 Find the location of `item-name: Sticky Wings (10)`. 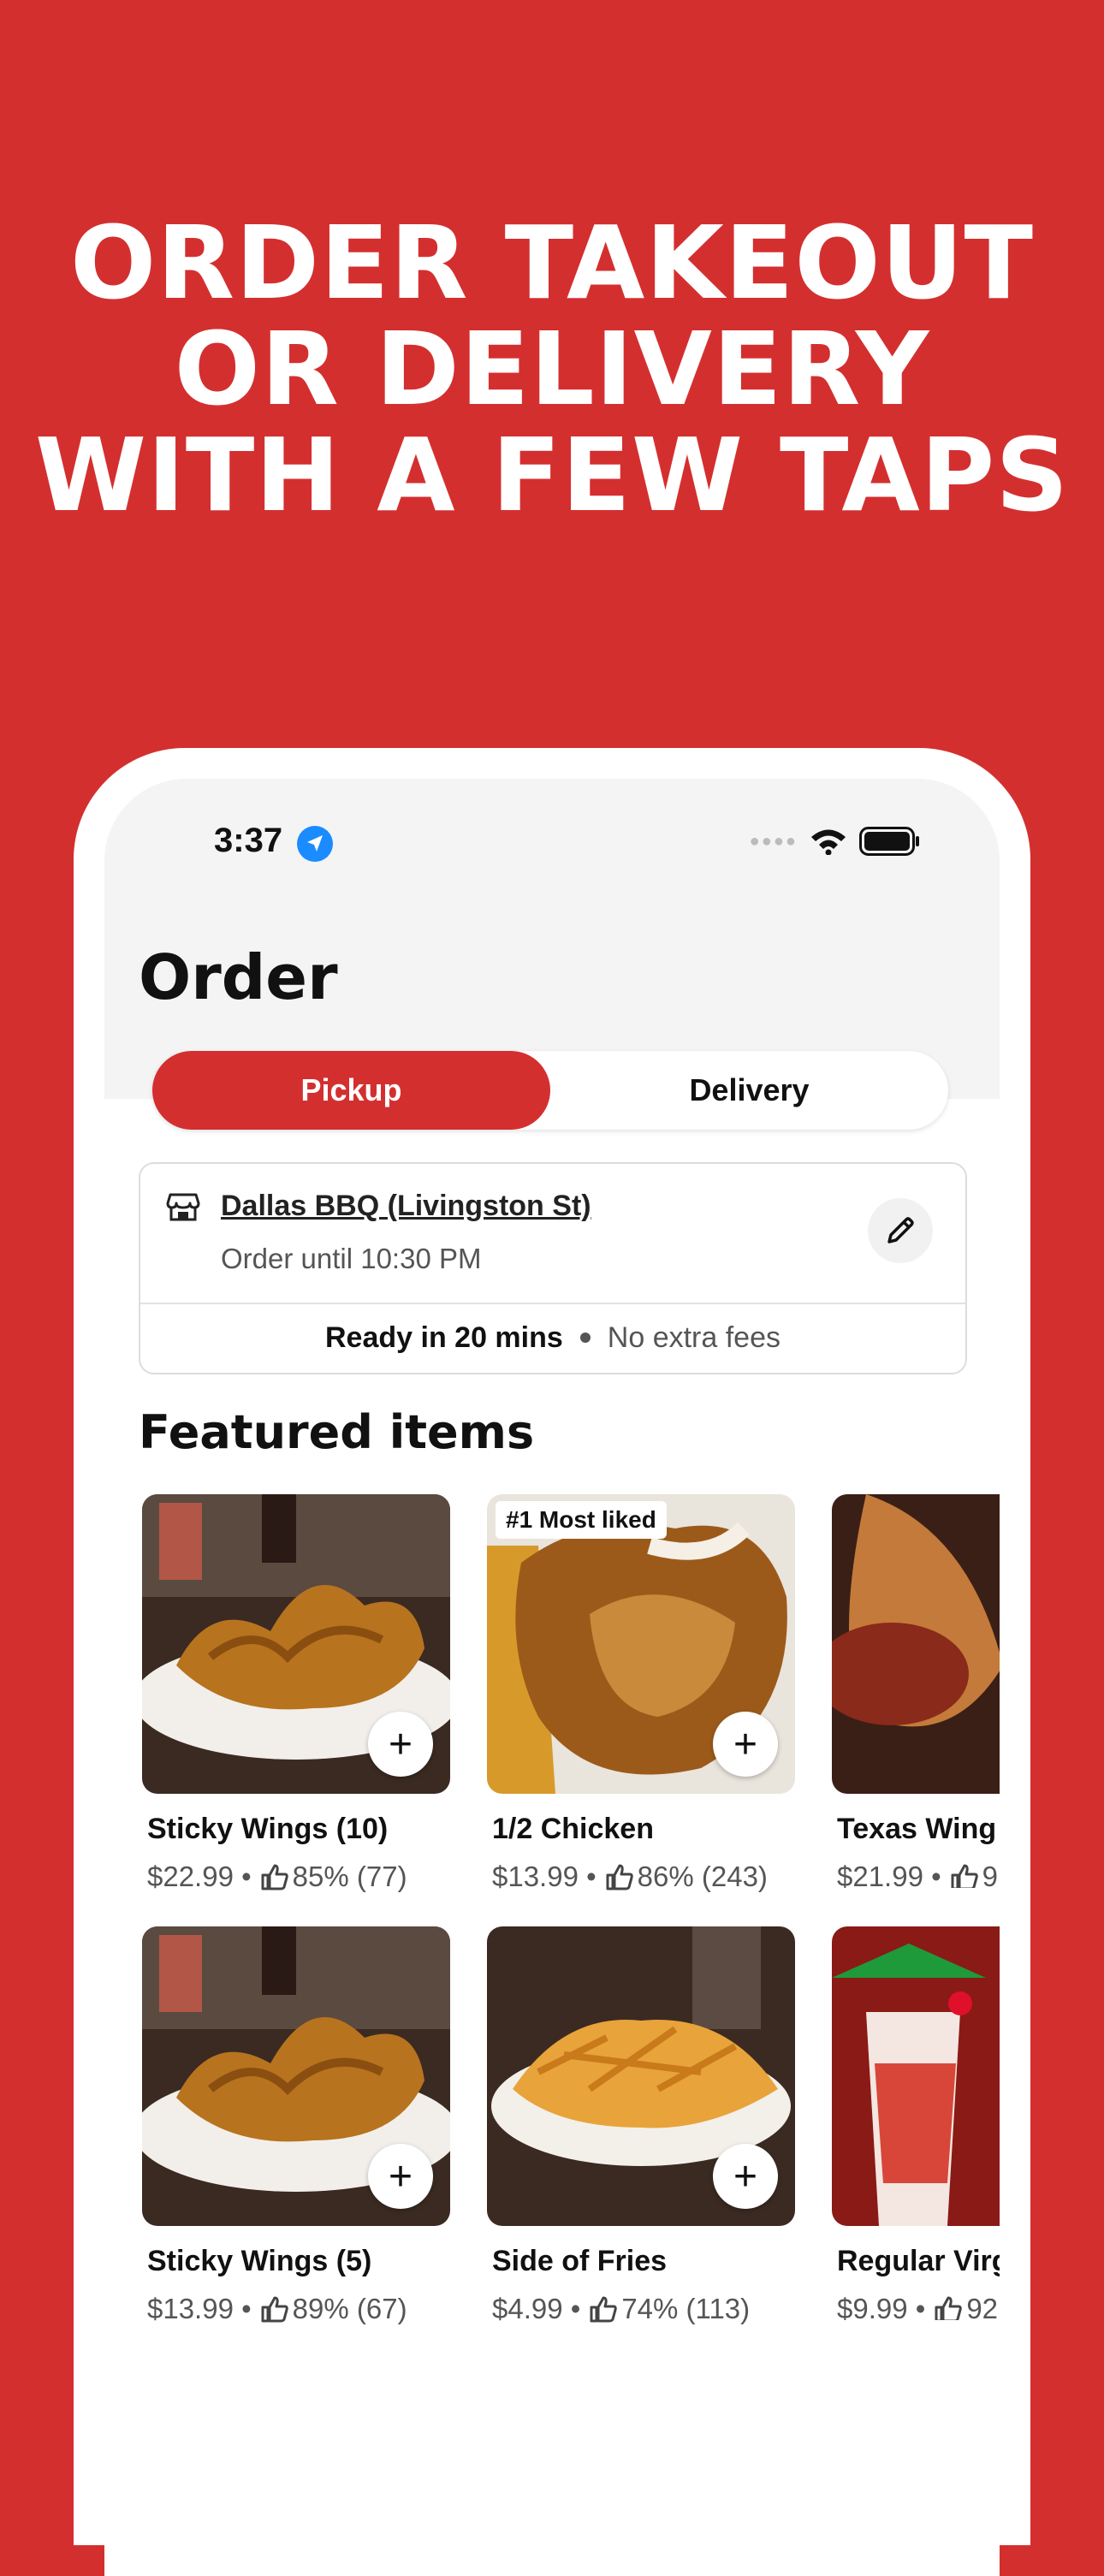

item-name: Sticky Wings (10) is located at coordinates (268, 1829).